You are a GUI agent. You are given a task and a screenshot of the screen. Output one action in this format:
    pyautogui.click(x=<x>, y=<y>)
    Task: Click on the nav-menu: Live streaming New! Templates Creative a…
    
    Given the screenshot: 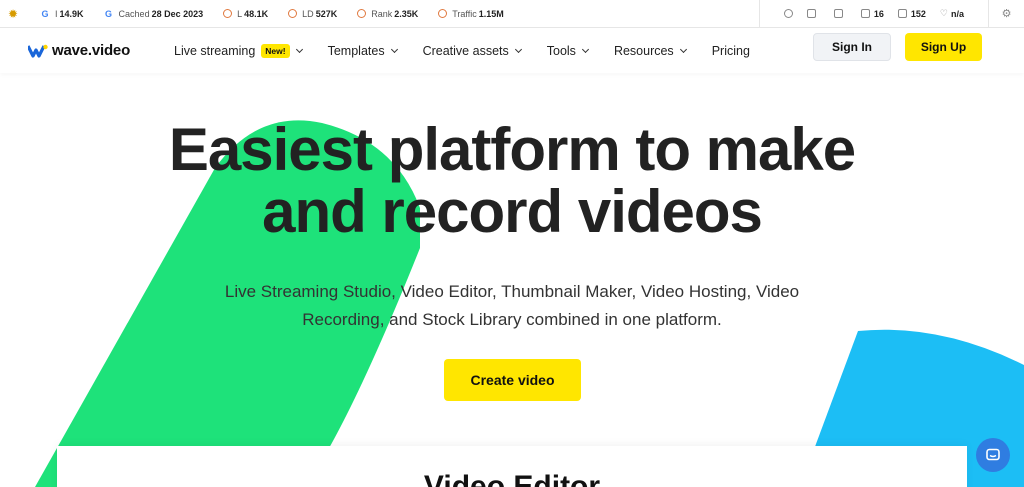 What is the action you would take?
    pyautogui.click(x=475, y=50)
    